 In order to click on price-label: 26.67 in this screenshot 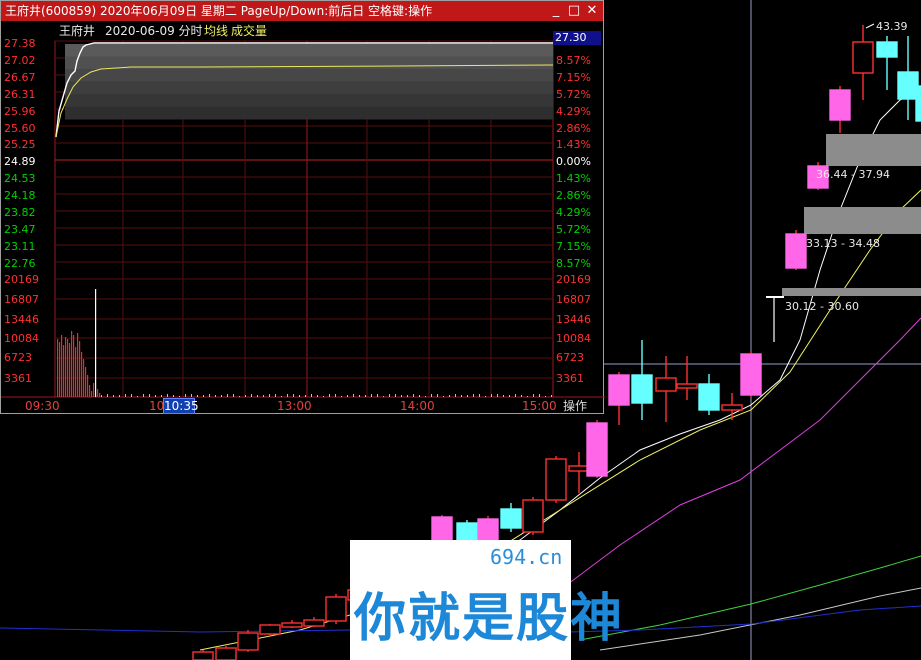, I will do `click(20, 77)`.